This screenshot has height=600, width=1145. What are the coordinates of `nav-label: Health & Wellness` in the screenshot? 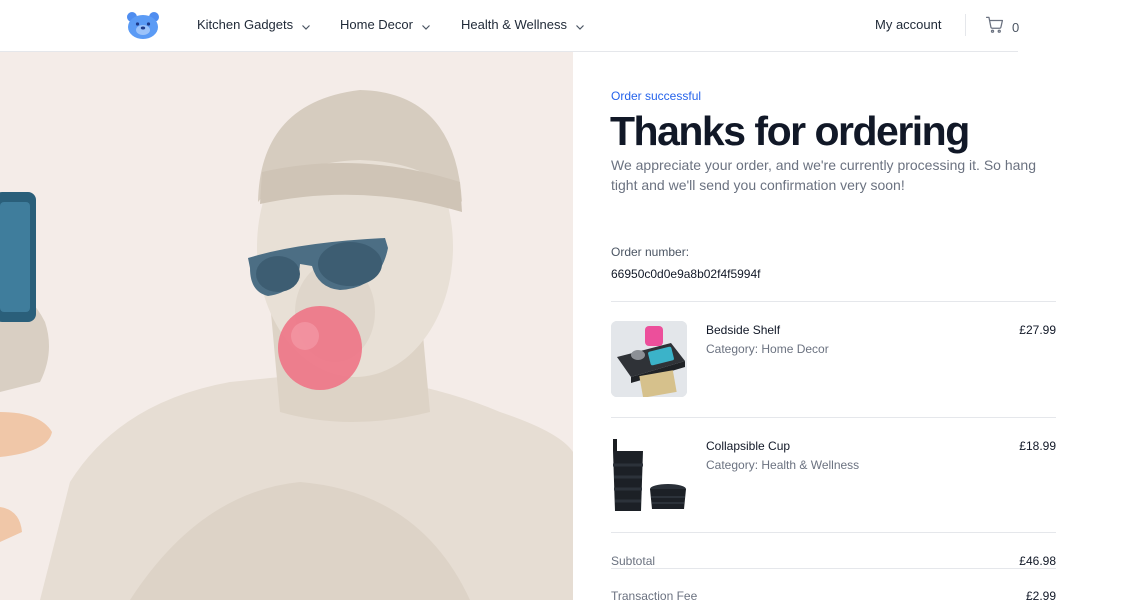 It's located at (514, 24).